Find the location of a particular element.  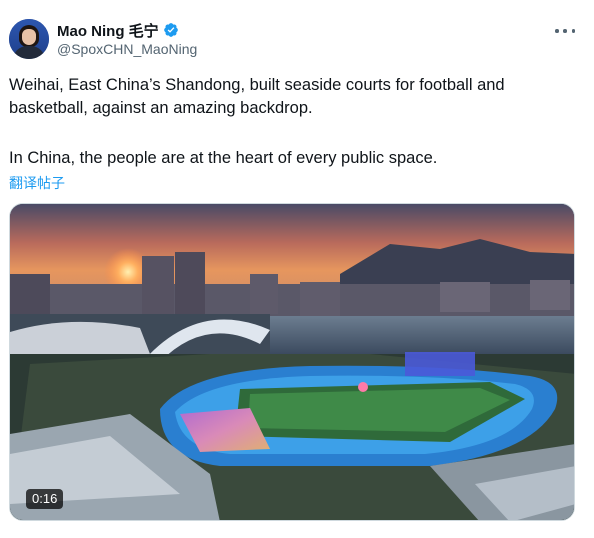

verified-badge-icon is located at coordinates (170, 30).